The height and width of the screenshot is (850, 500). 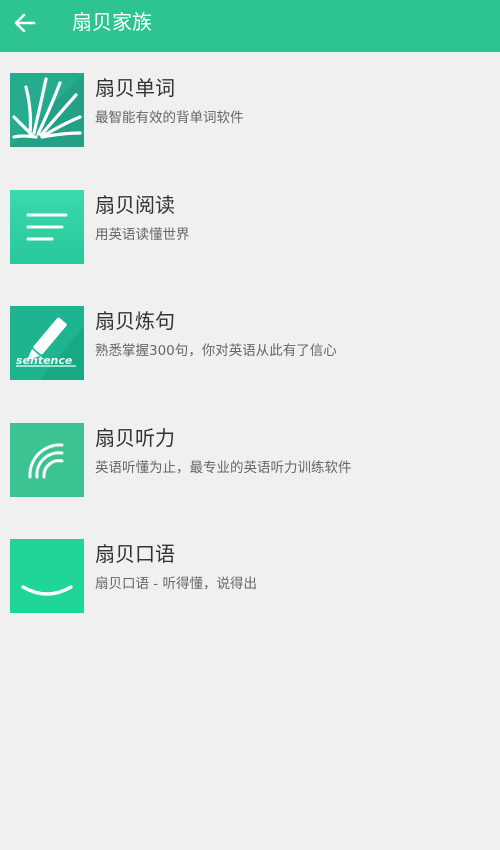 I want to click on list-item-shanbay-words: 扇贝单词 最智能有效的背单词软件, so click(x=250, y=110).